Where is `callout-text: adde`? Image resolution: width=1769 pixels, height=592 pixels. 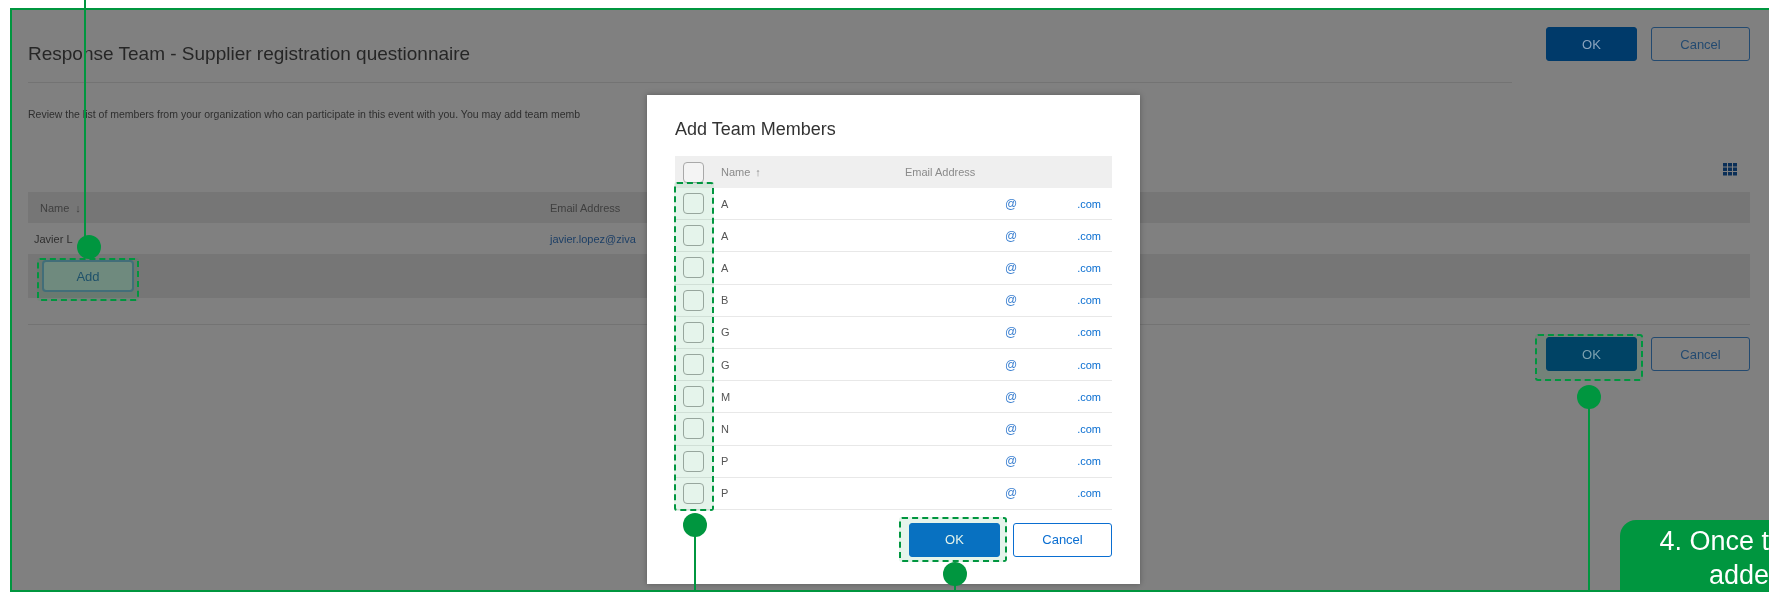
callout-text: adde is located at coordinates (1738, 575).